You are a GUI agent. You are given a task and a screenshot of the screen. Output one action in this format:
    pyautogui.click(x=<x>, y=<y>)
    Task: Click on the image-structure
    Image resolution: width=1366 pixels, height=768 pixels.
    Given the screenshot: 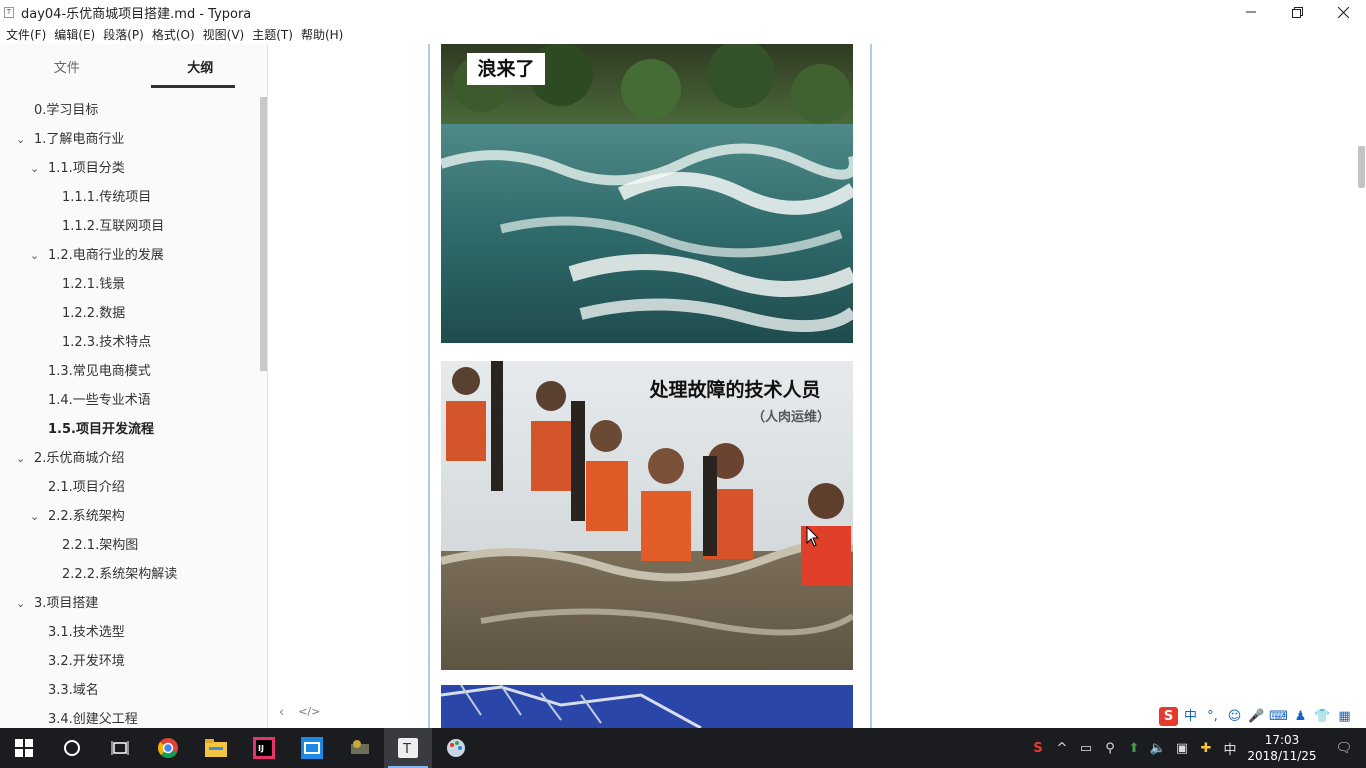 What is the action you would take?
    pyautogui.click(x=647, y=706)
    